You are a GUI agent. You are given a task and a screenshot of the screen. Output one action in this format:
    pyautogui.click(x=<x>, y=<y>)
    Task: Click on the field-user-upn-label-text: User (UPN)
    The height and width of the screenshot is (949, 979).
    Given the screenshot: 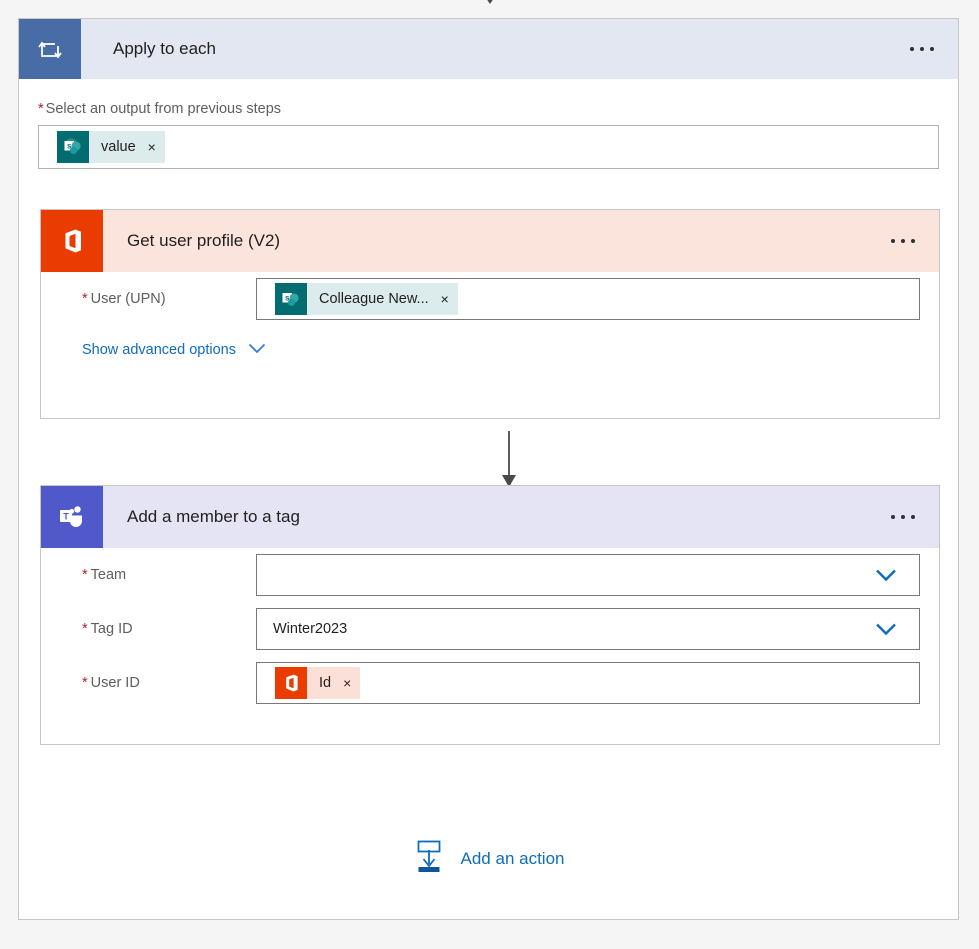 What is the action you would take?
    pyautogui.click(x=128, y=299)
    